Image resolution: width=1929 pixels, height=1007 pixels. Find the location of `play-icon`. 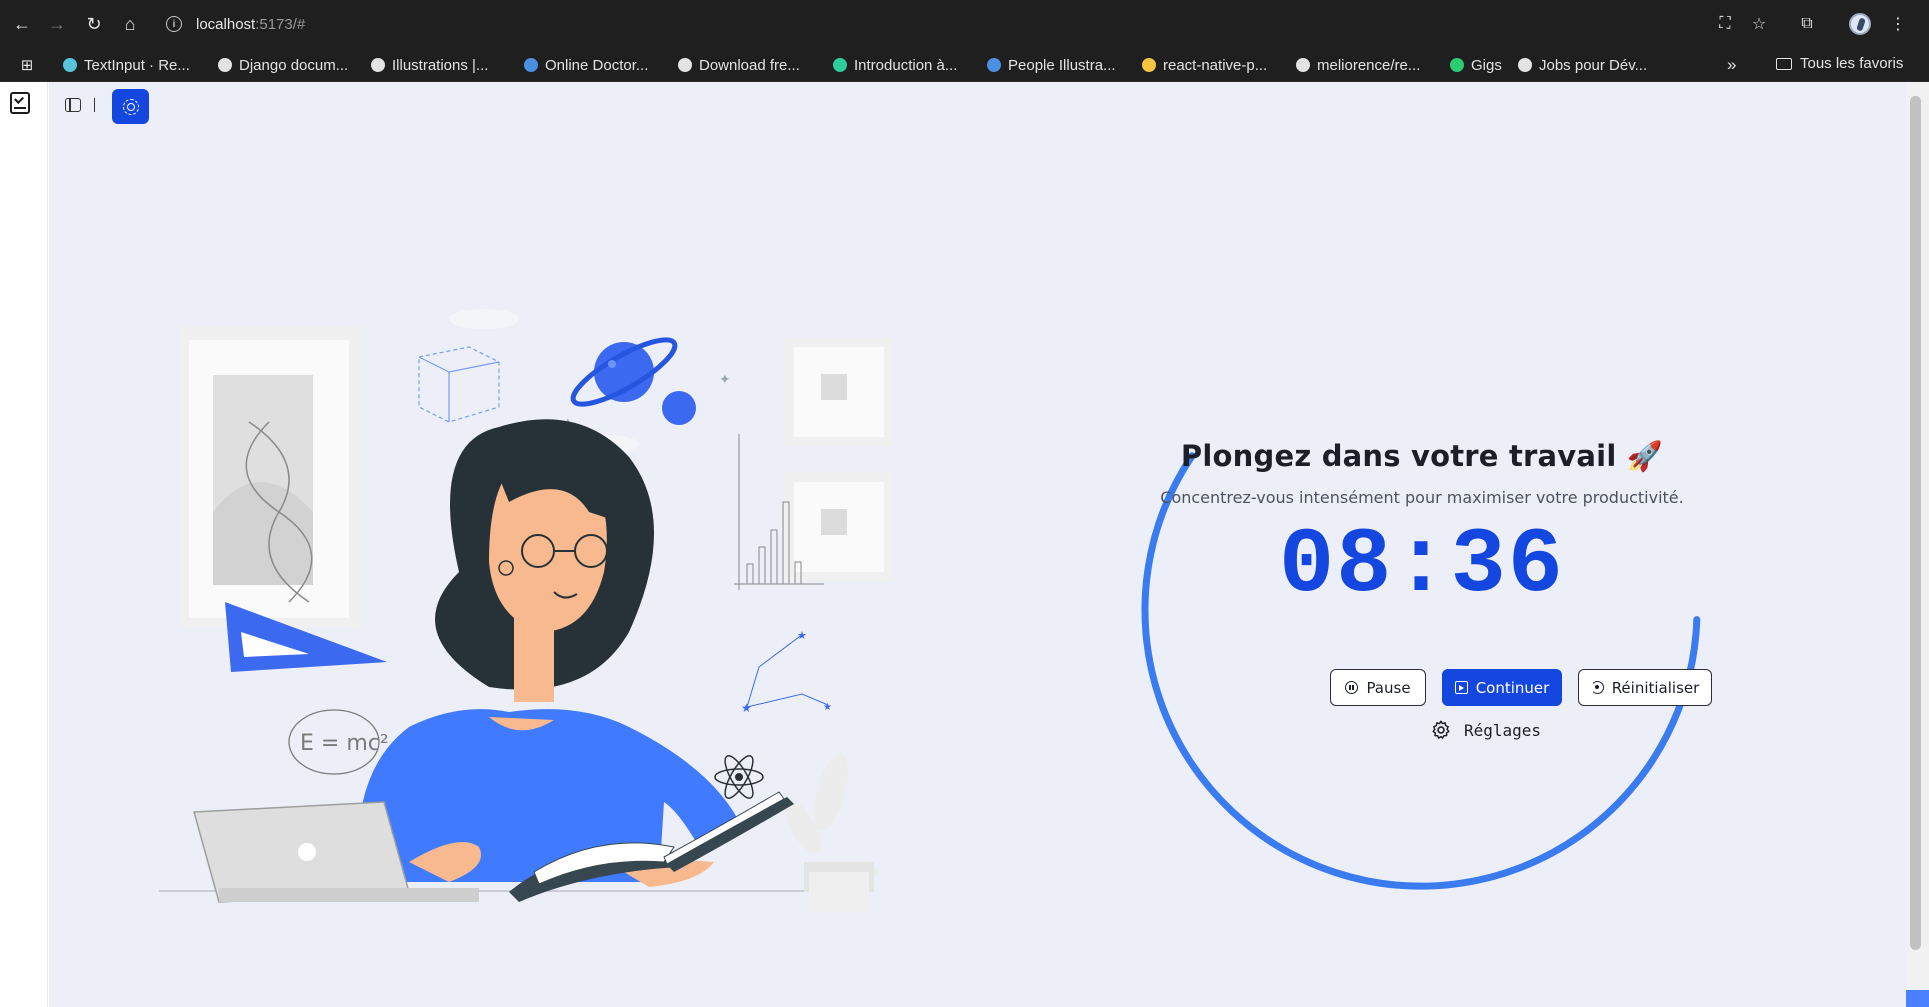

play-icon is located at coordinates (1461, 687).